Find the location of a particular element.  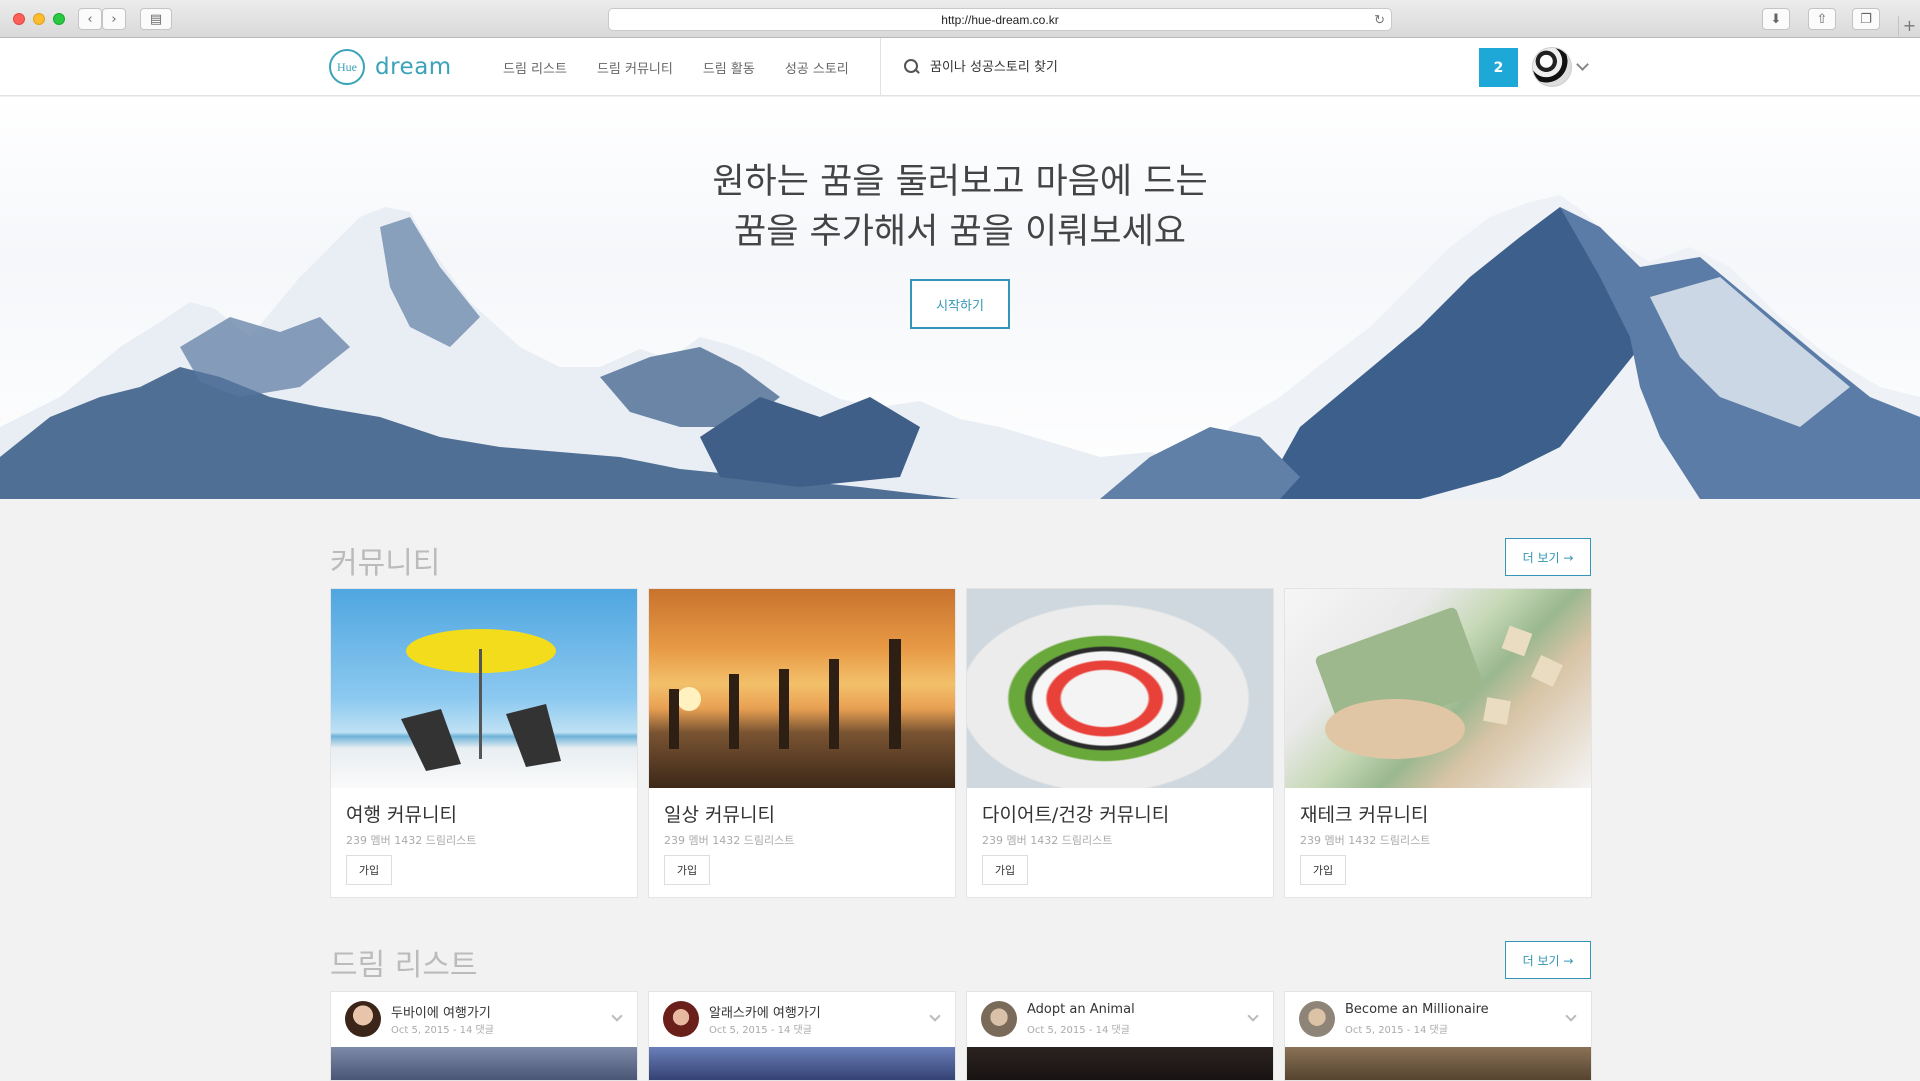

dream-card: Adopt an Animal Oct 5, 2015 - 14 댓글 is located at coordinates (1120, 1036).